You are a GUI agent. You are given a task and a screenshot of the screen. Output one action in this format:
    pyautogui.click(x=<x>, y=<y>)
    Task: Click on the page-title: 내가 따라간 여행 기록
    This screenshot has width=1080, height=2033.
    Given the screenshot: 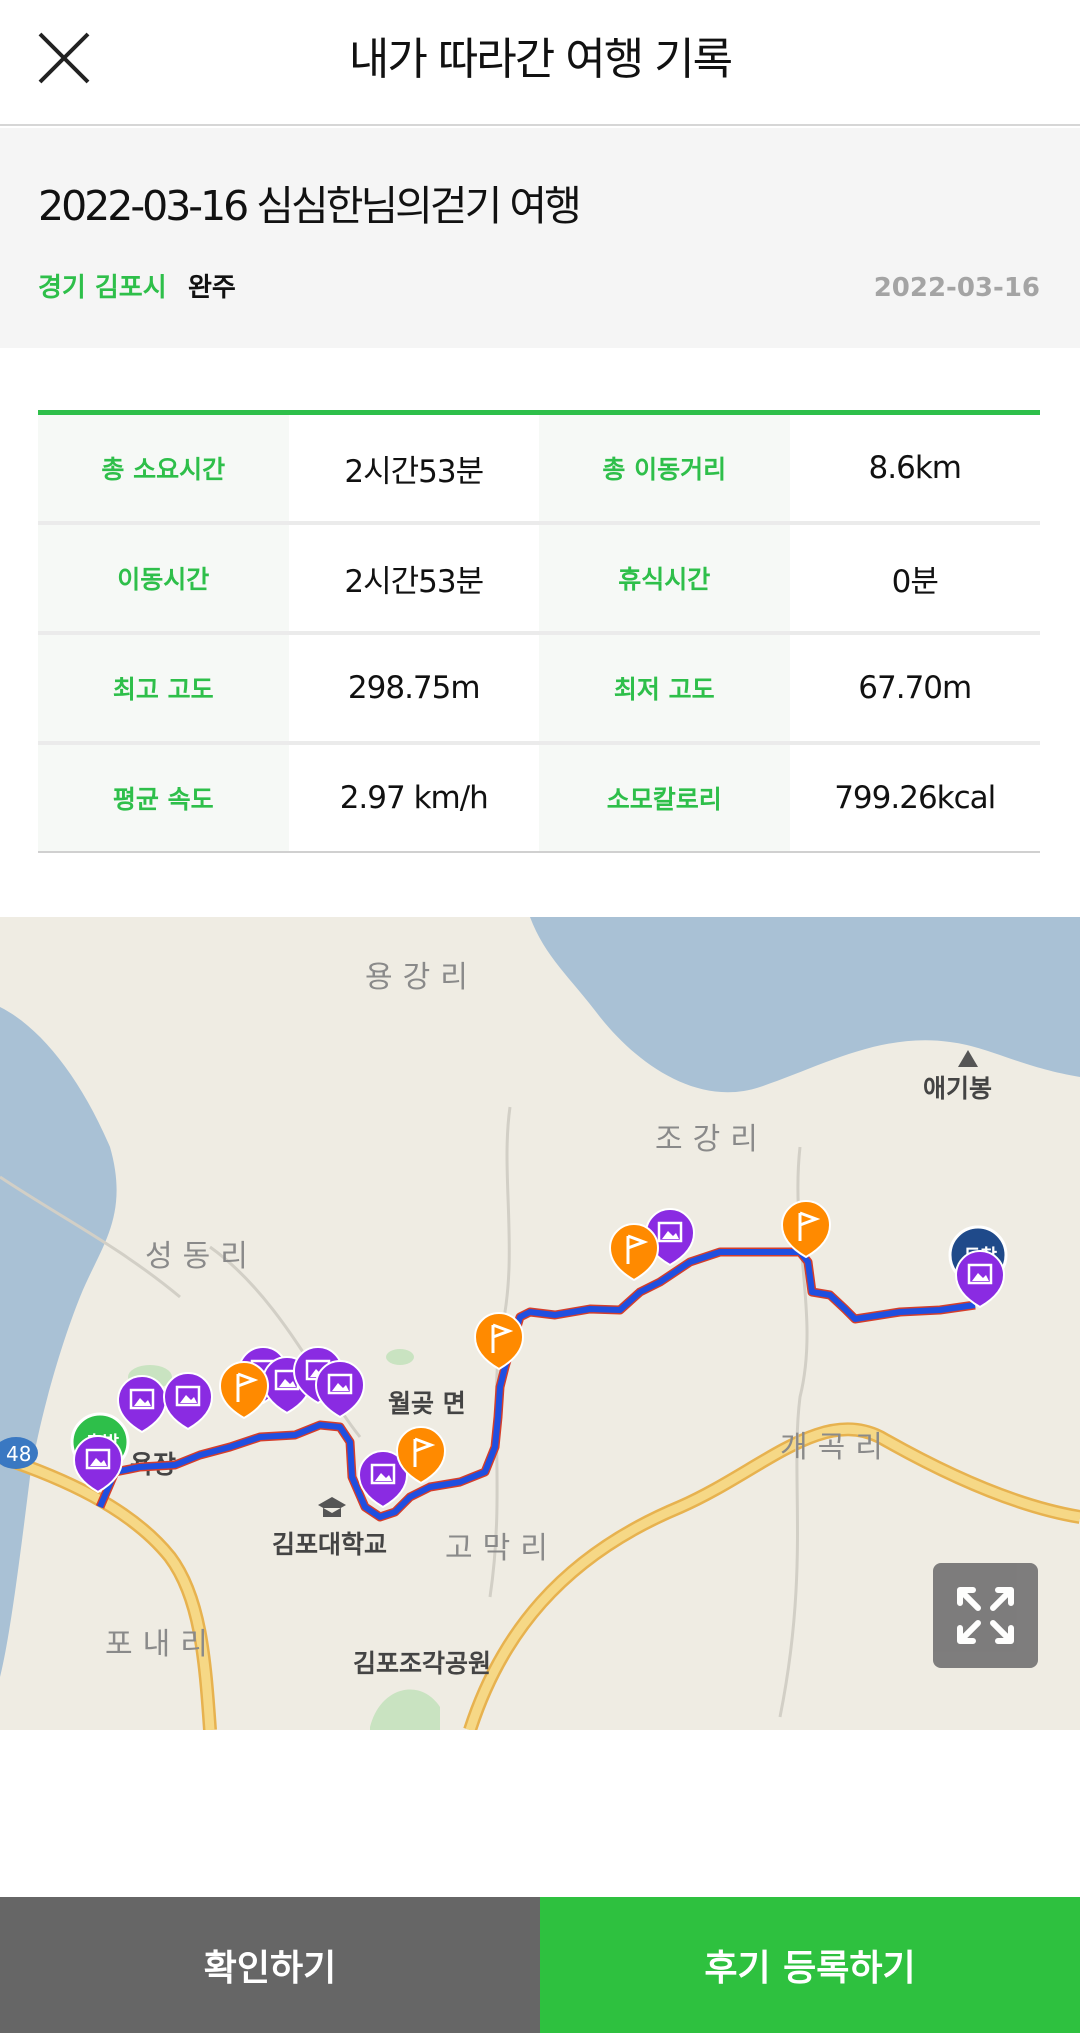 What is the action you would take?
    pyautogui.click(x=540, y=59)
    